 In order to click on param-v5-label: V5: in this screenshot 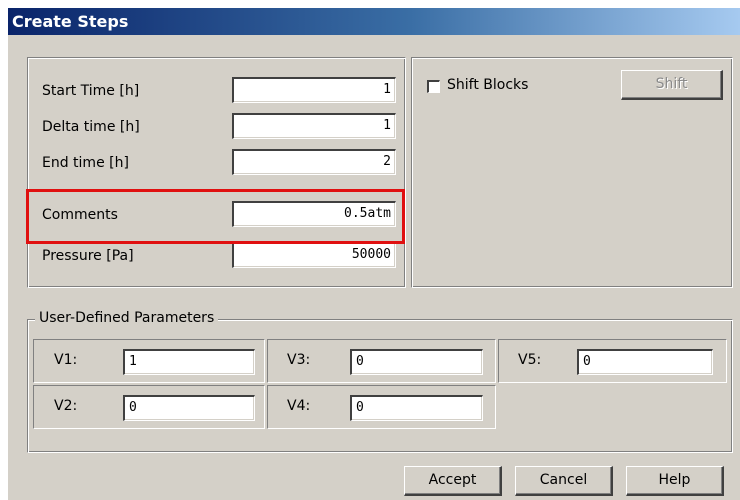, I will do `click(530, 360)`.